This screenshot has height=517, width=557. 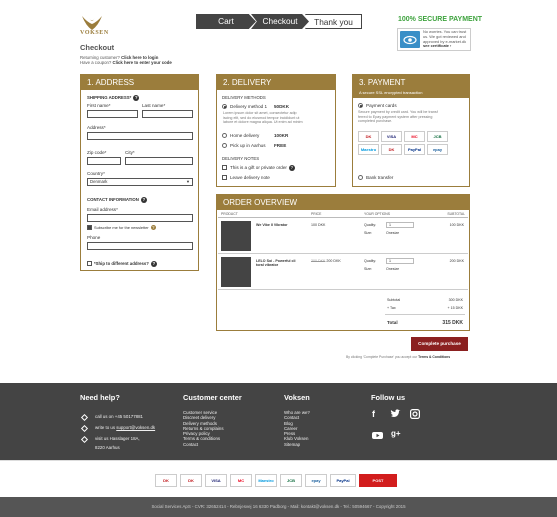 What do you see at coordinates (276, 263) in the screenshot?
I see `product-name: LELO Soi - Powerful cli toral vibrator` at bounding box center [276, 263].